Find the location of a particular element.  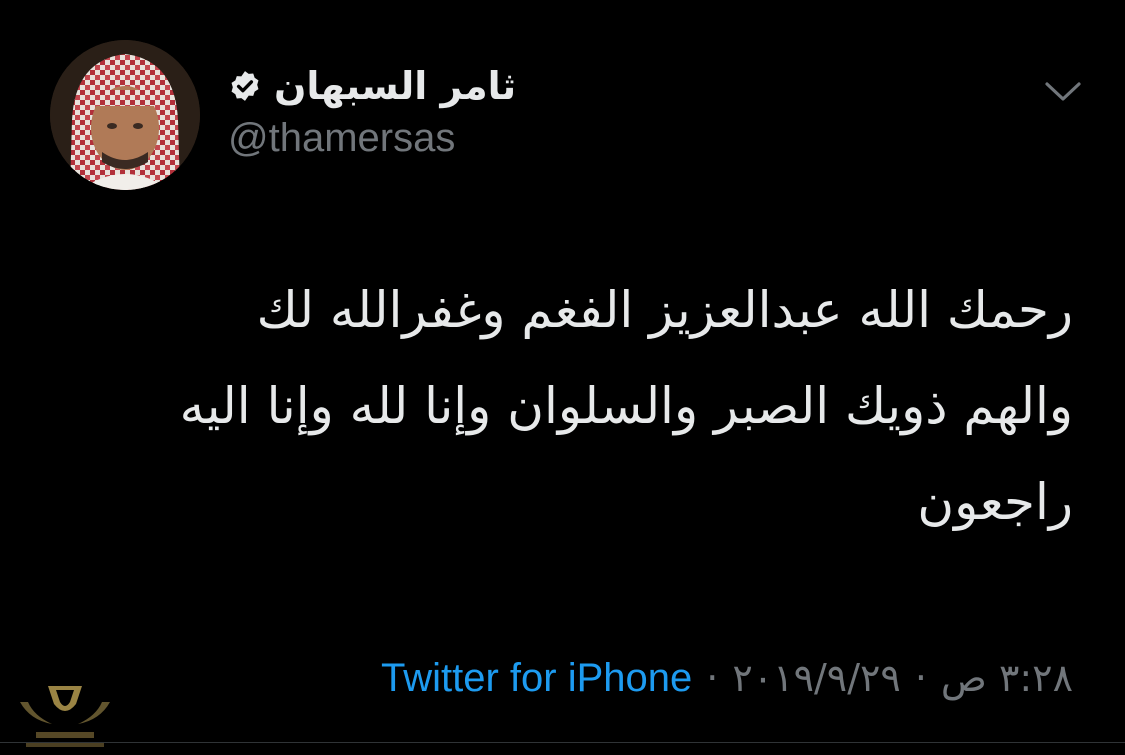

chevron-down-icon is located at coordinates (1063, 92).